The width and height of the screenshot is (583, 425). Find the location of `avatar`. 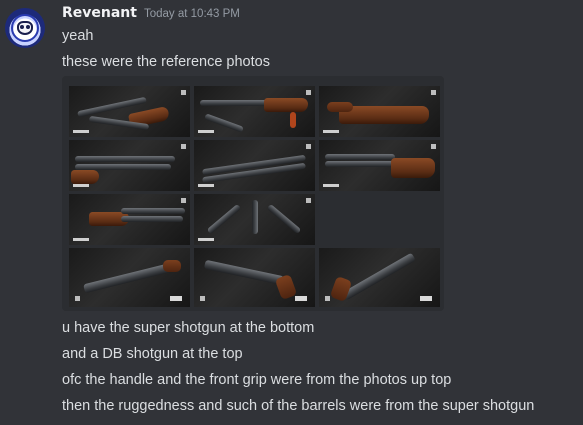

avatar is located at coordinates (25, 28).